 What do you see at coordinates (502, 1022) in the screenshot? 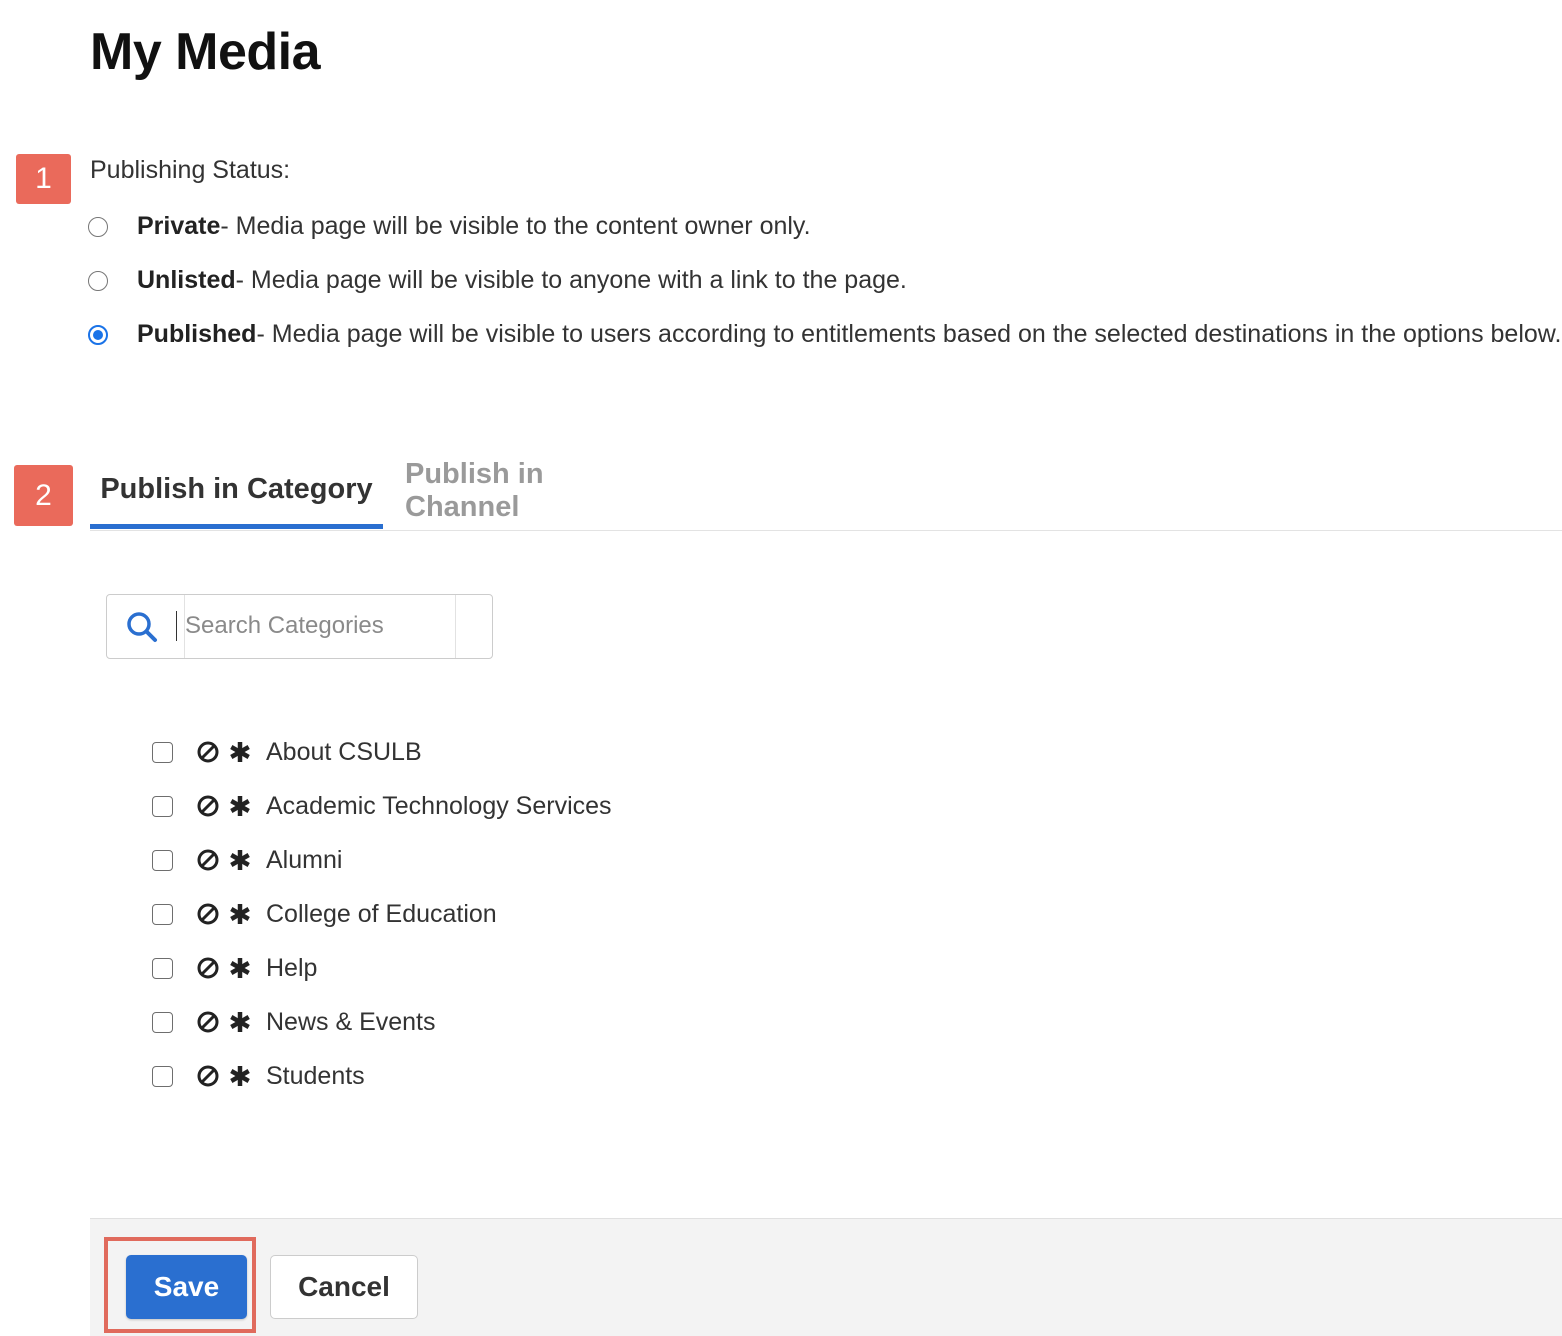
I see `category-item-news-events: News & Events` at bounding box center [502, 1022].